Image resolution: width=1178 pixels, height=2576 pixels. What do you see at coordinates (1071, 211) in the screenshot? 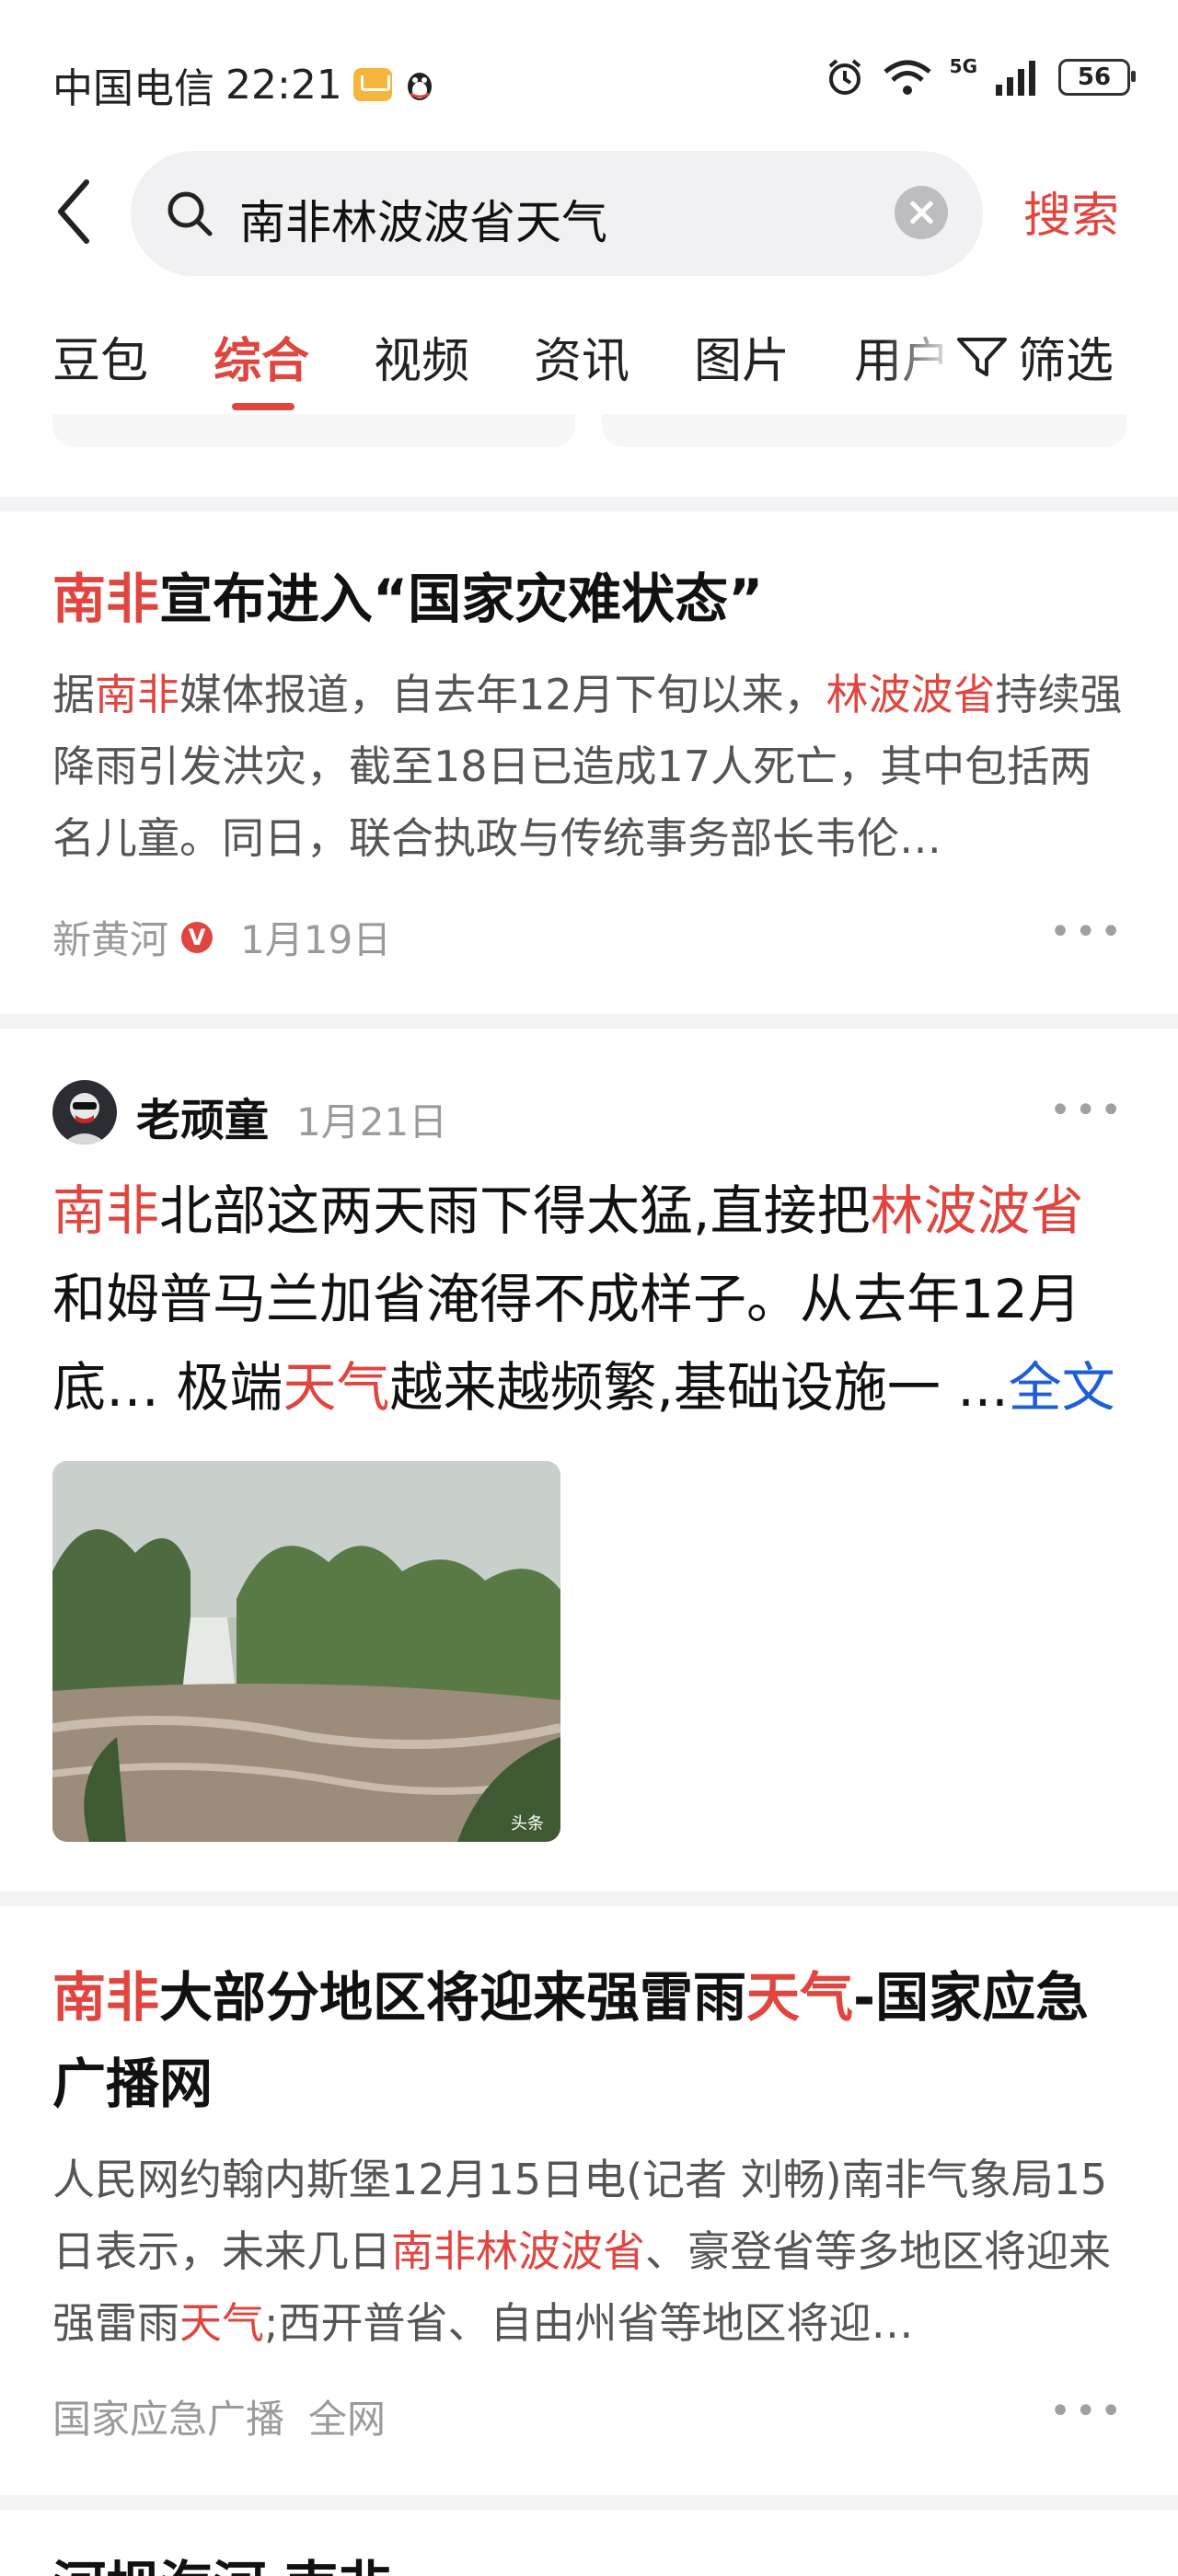
I see `search-button: 搜索` at bounding box center [1071, 211].